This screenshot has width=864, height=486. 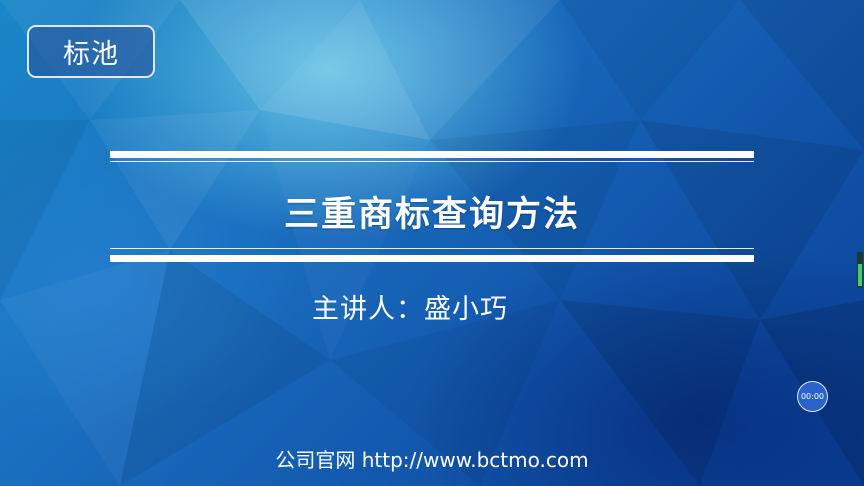 I want to click on company-website: 公司官网 http://www.bctmo.com, so click(x=432, y=460).